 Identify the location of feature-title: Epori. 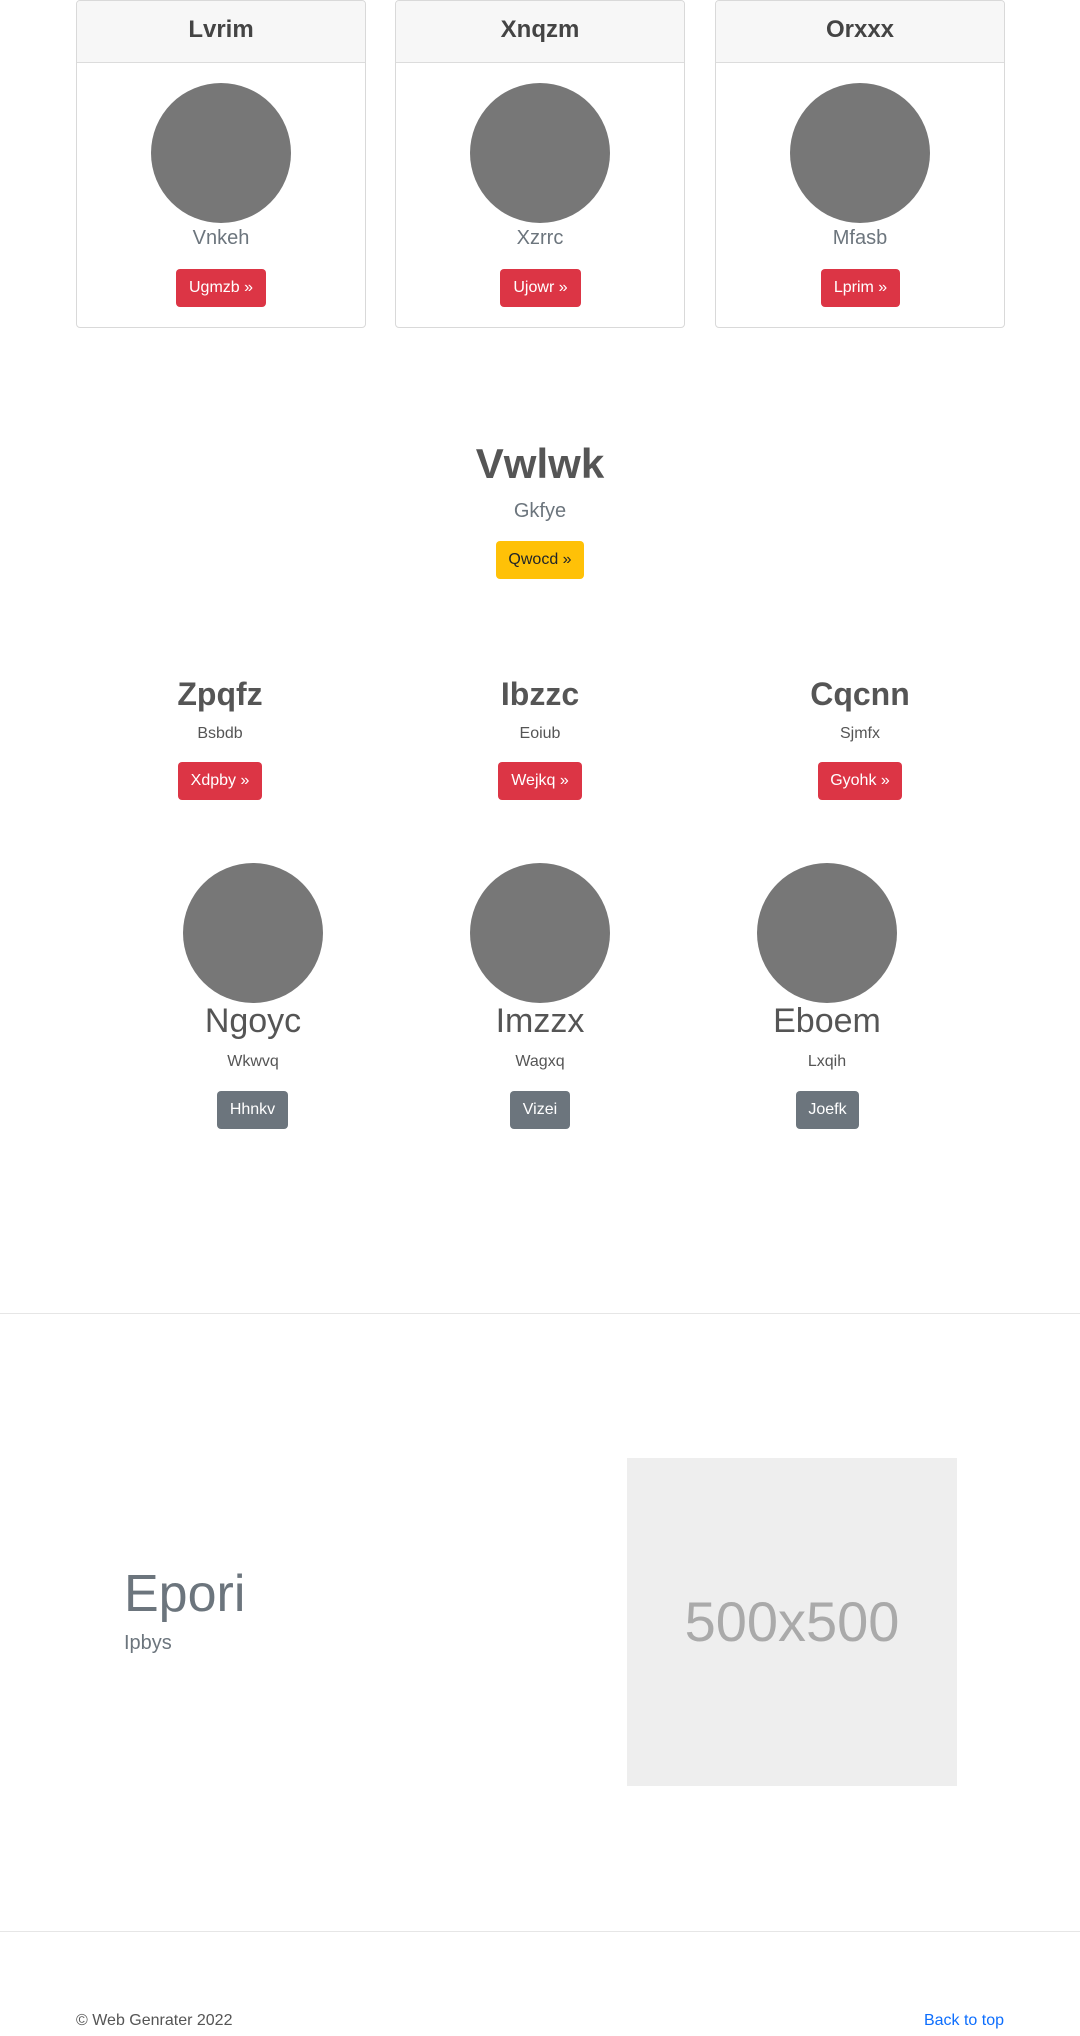
(185, 1594).